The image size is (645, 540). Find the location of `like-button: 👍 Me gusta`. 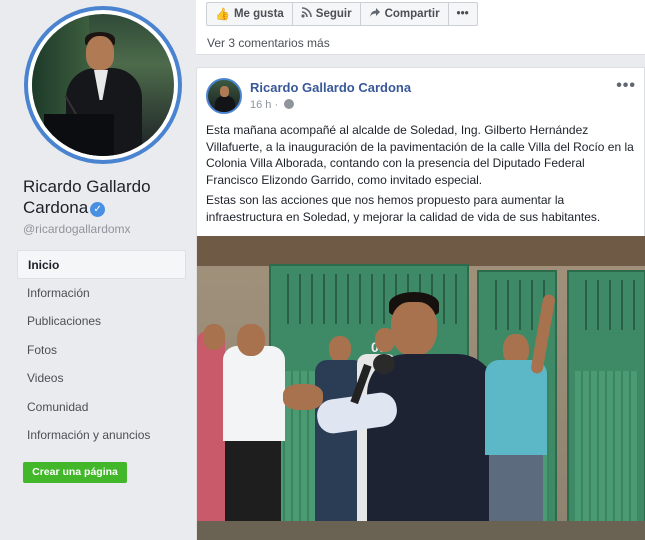

like-button: 👍 Me gusta is located at coordinates (250, 14).